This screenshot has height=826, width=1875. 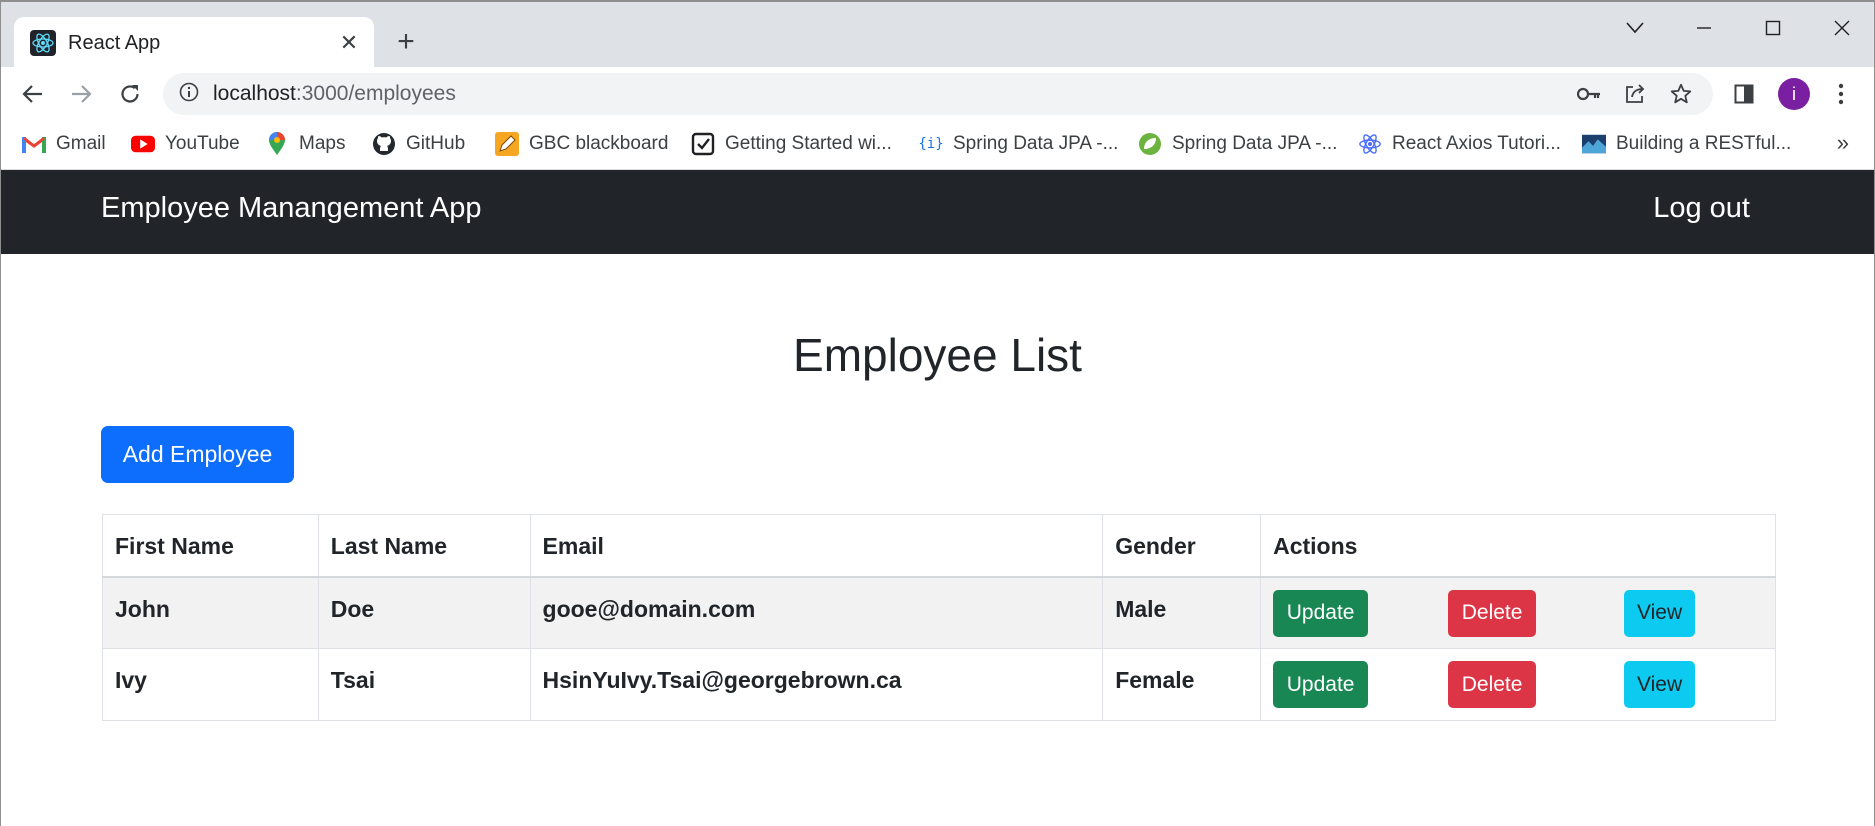 What do you see at coordinates (34, 144) in the screenshot?
I see `gmail-icon` at bounding box center [34, 144].